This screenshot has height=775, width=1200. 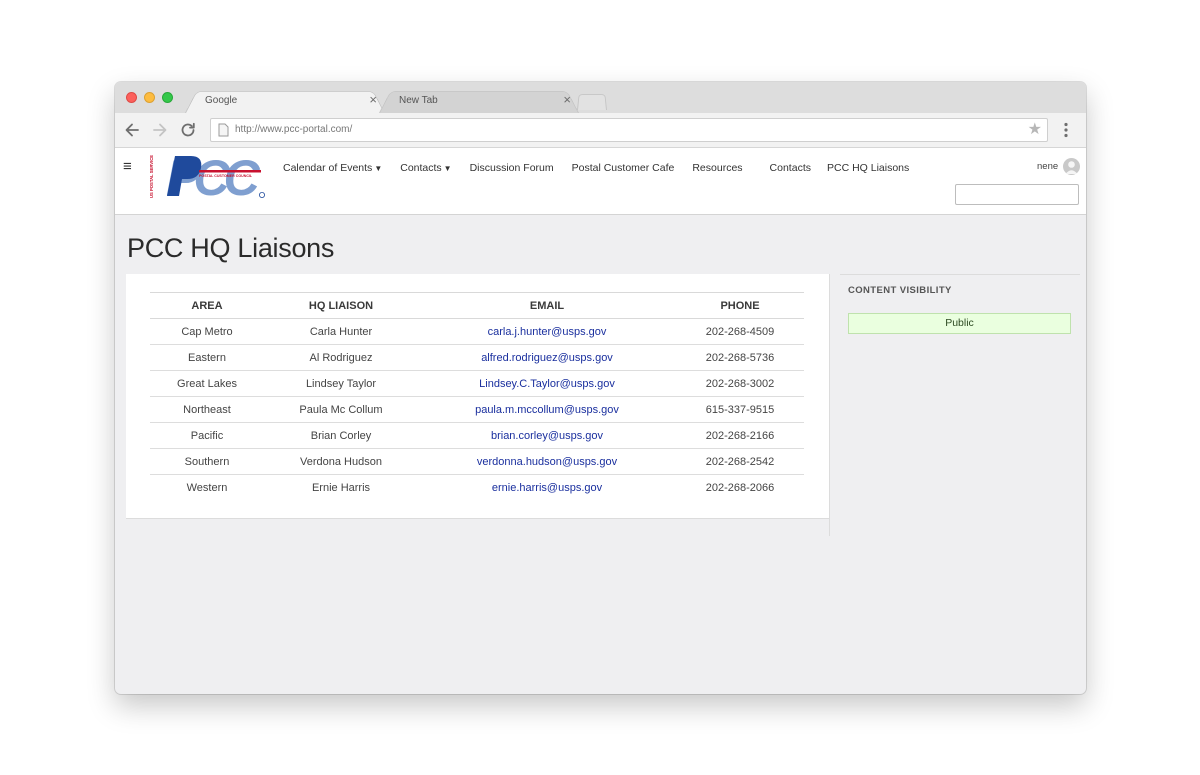 What do you see at coordinates (1047, 167) in the screenshot?
I see `user-name: nene` at bounding box center [1047, 167].